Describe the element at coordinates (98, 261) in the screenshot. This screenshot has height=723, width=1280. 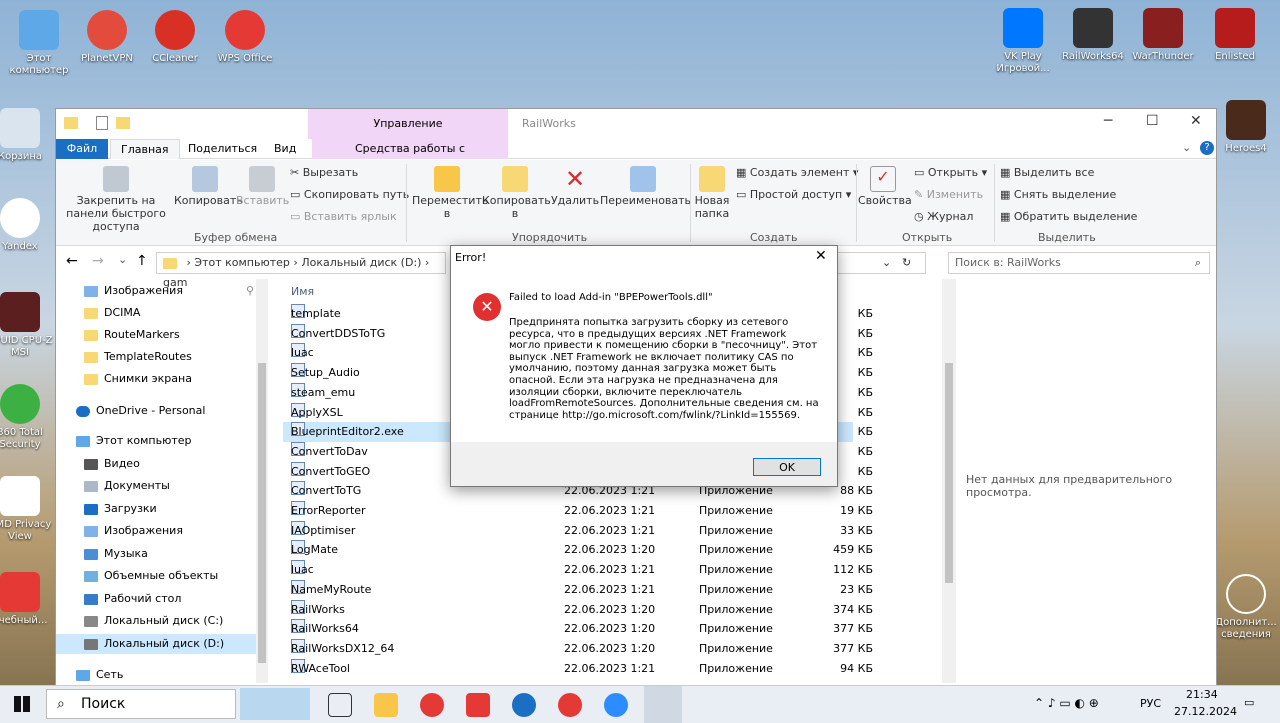
I see `forward-icon: →` at that location.